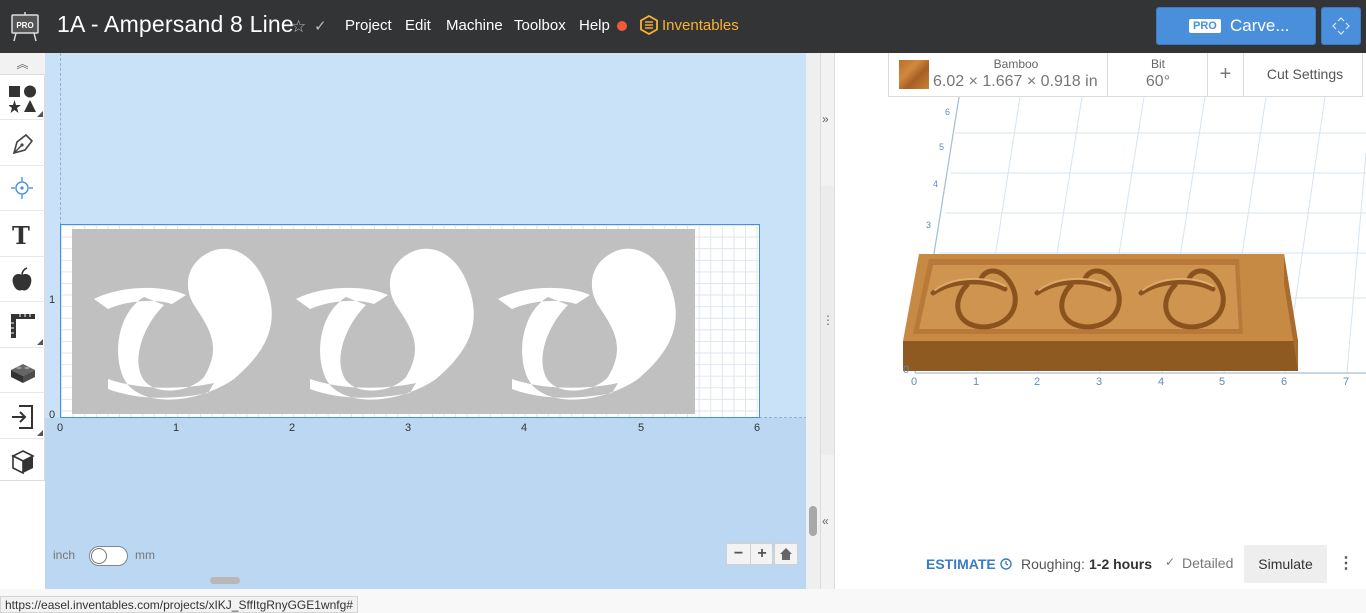  What do you see at coordinates (1170, 562) in the screenshot?
I see `detailed-check-icon: ✓` at bounding box center [1170, 562].